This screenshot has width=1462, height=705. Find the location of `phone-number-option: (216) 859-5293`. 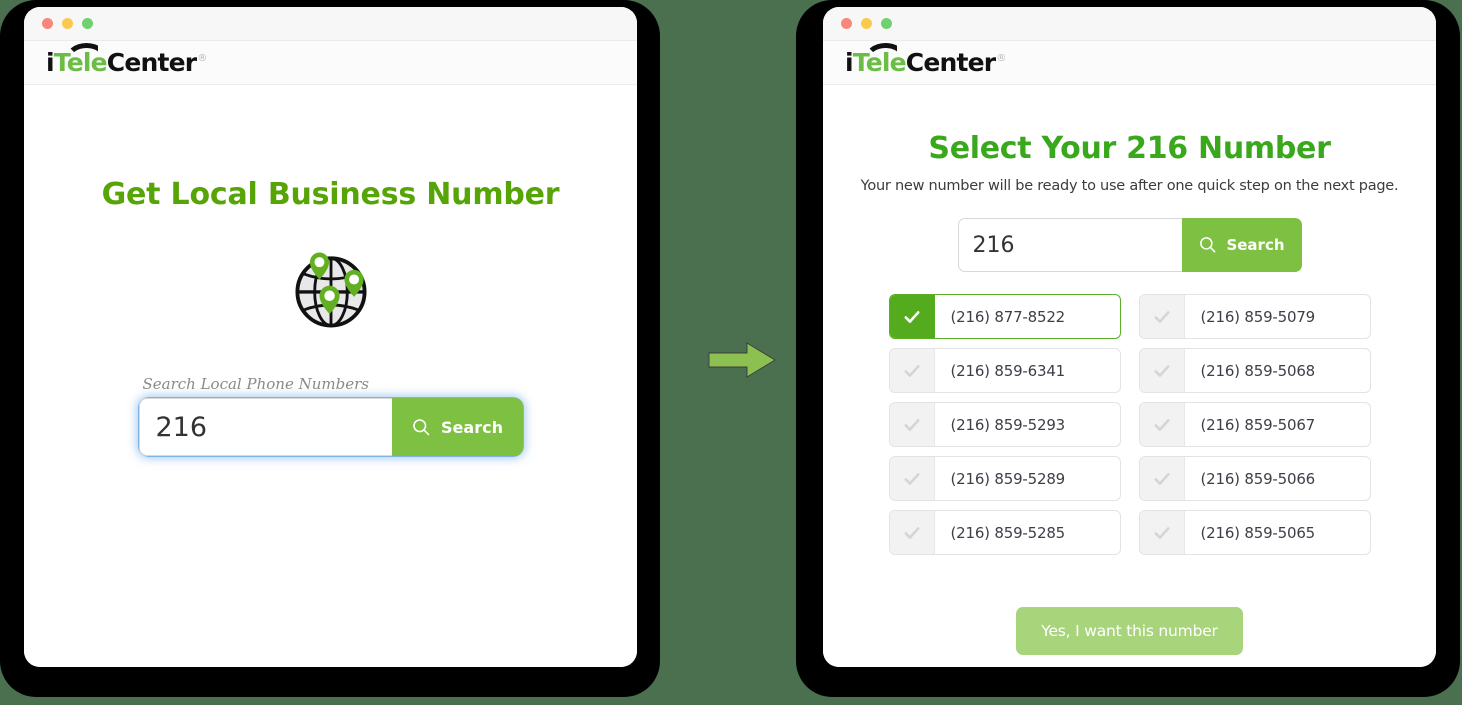

phone-number-option: (216) 859-5293 is located at coordinates (1004, 424).